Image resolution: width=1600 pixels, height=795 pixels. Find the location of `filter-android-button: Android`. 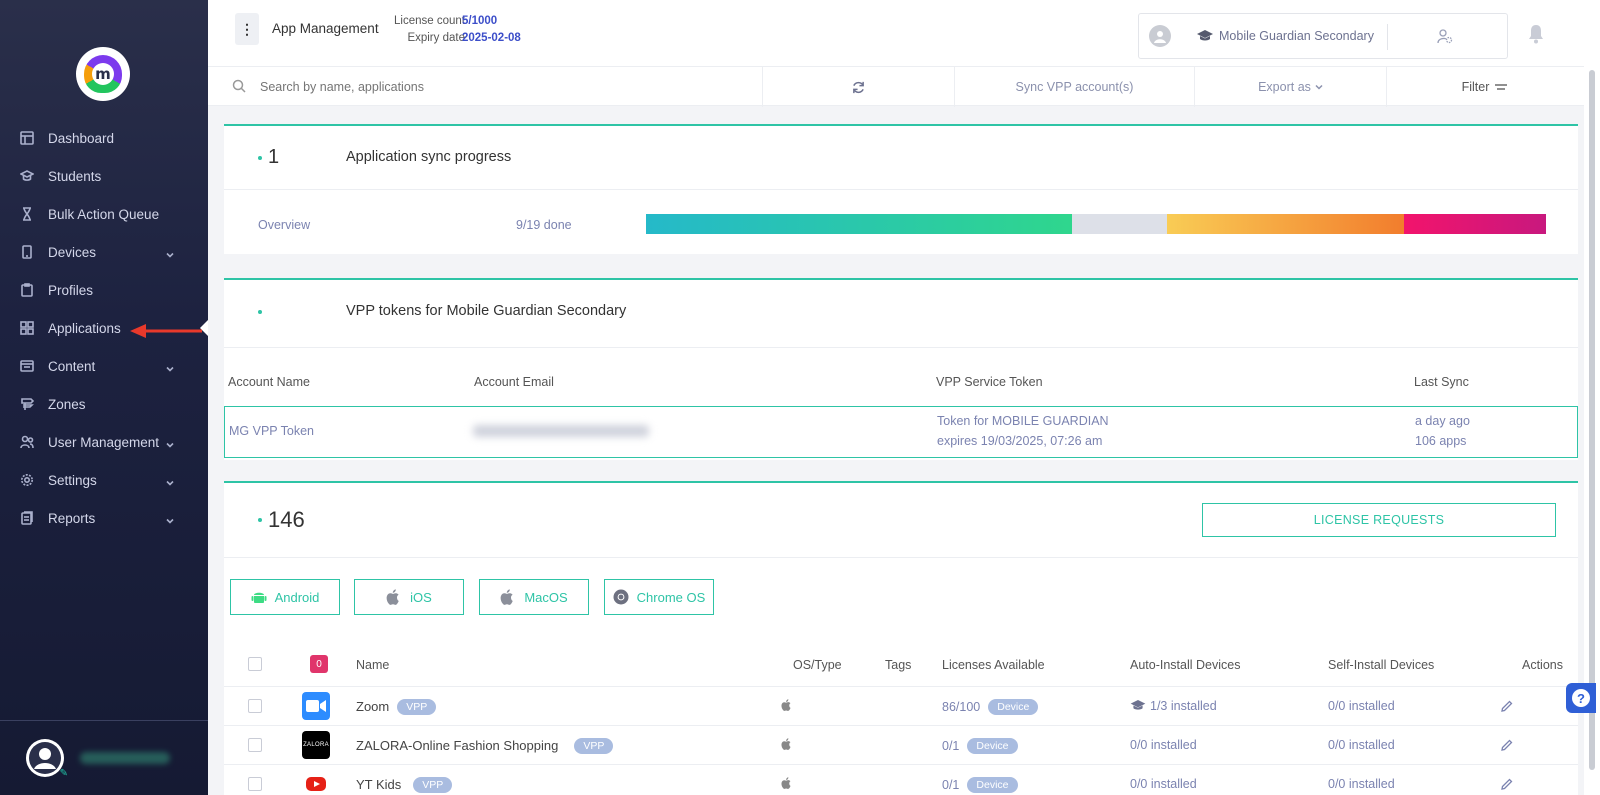

filter-android-button: Android is located at coordinates (285, 597).